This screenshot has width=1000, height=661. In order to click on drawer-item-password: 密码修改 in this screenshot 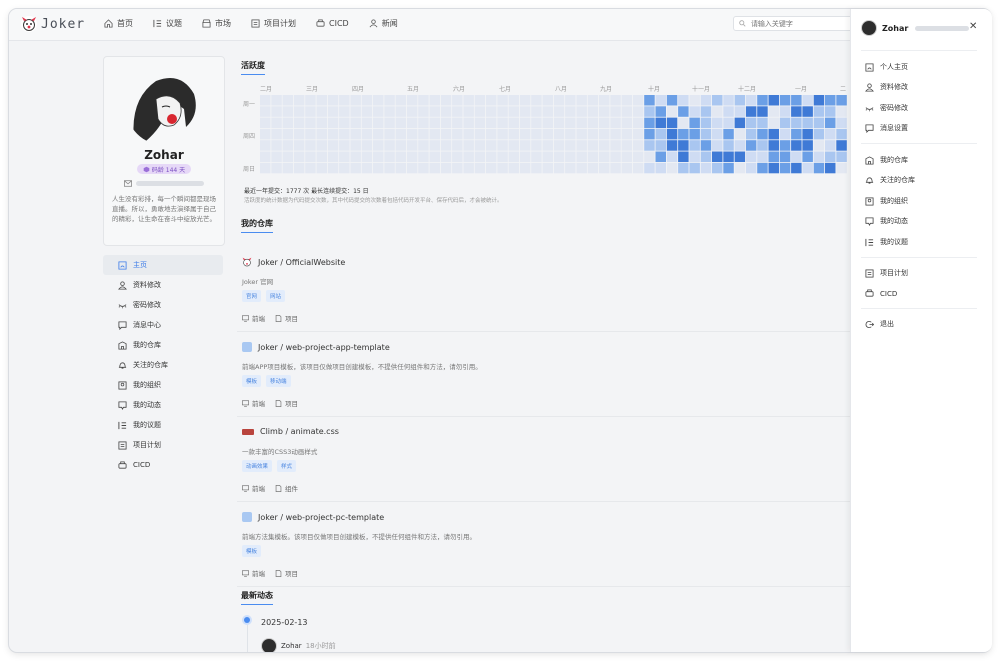, I will do `click(886, 108)`.